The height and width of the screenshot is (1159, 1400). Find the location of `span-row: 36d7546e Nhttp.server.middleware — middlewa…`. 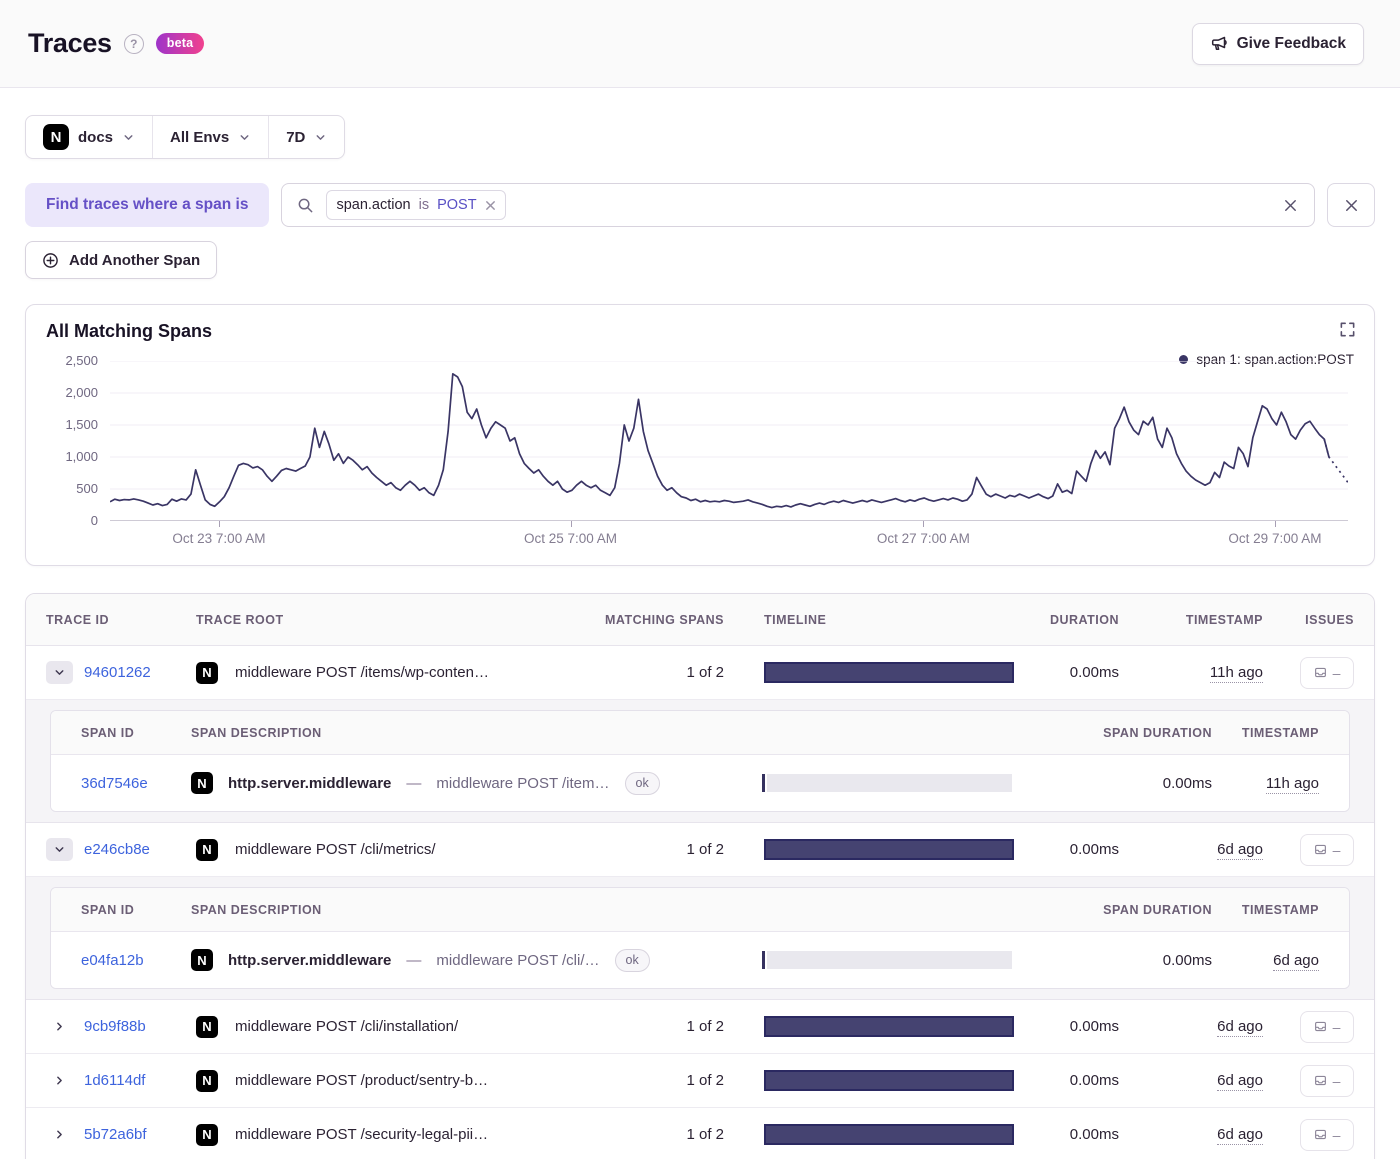

span-row: 36d7546e Nhttp.server.middleware — middlewa… is located at coordinates (700, 783).